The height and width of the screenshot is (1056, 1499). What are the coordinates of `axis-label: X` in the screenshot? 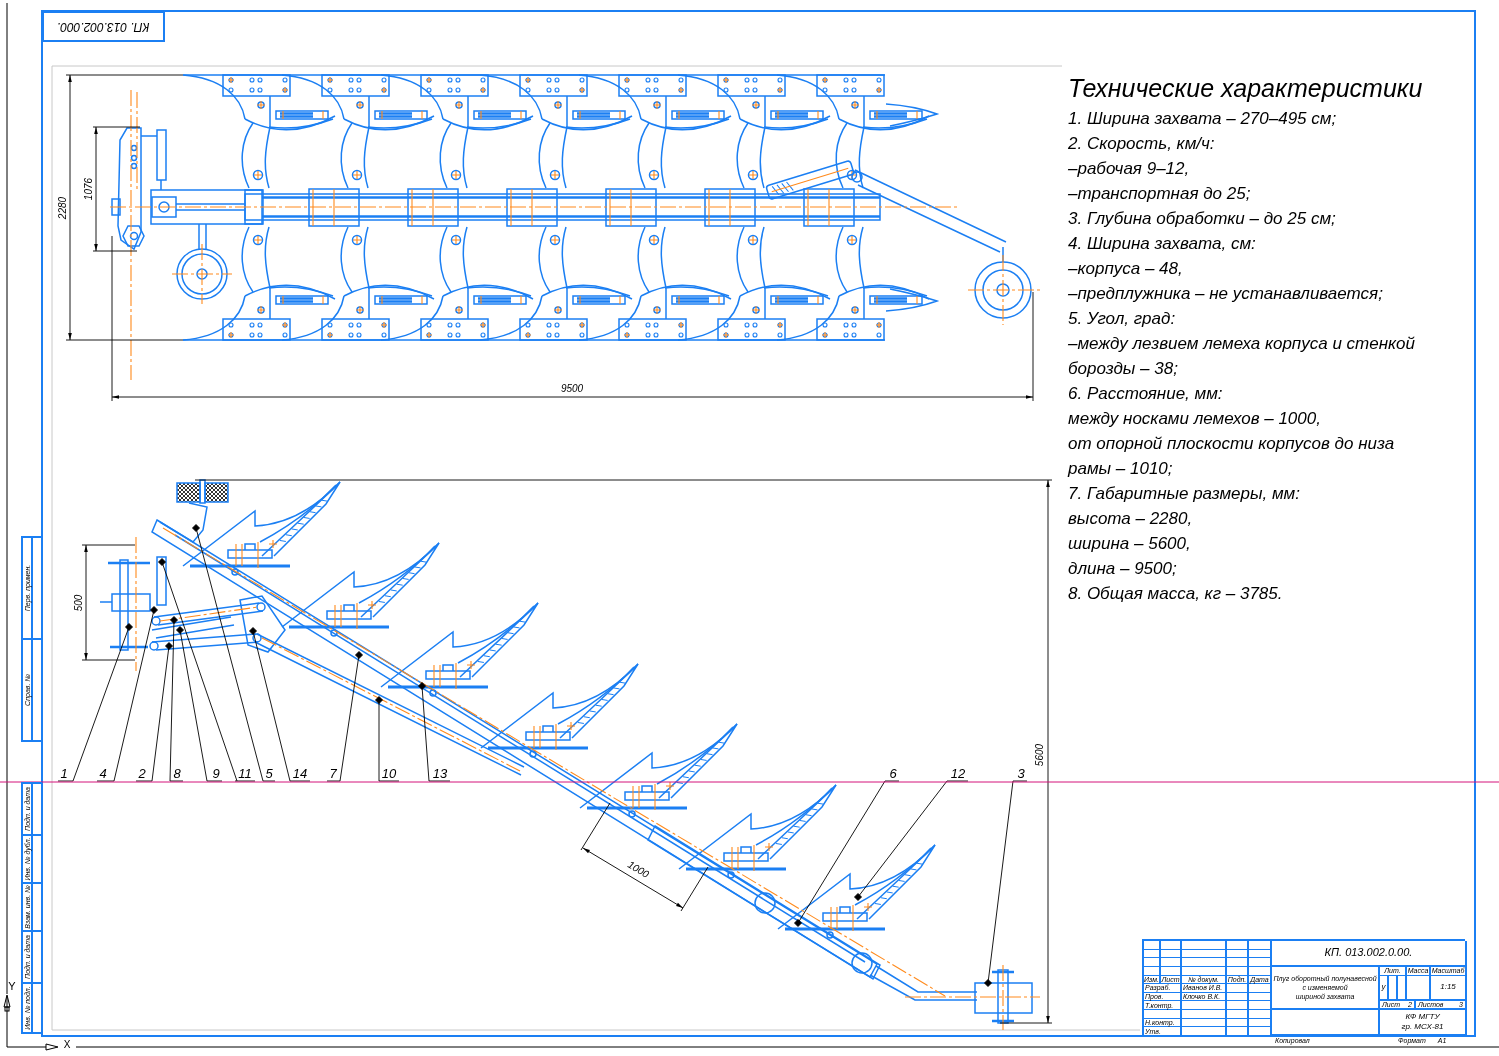 It's located at (67, 1044).